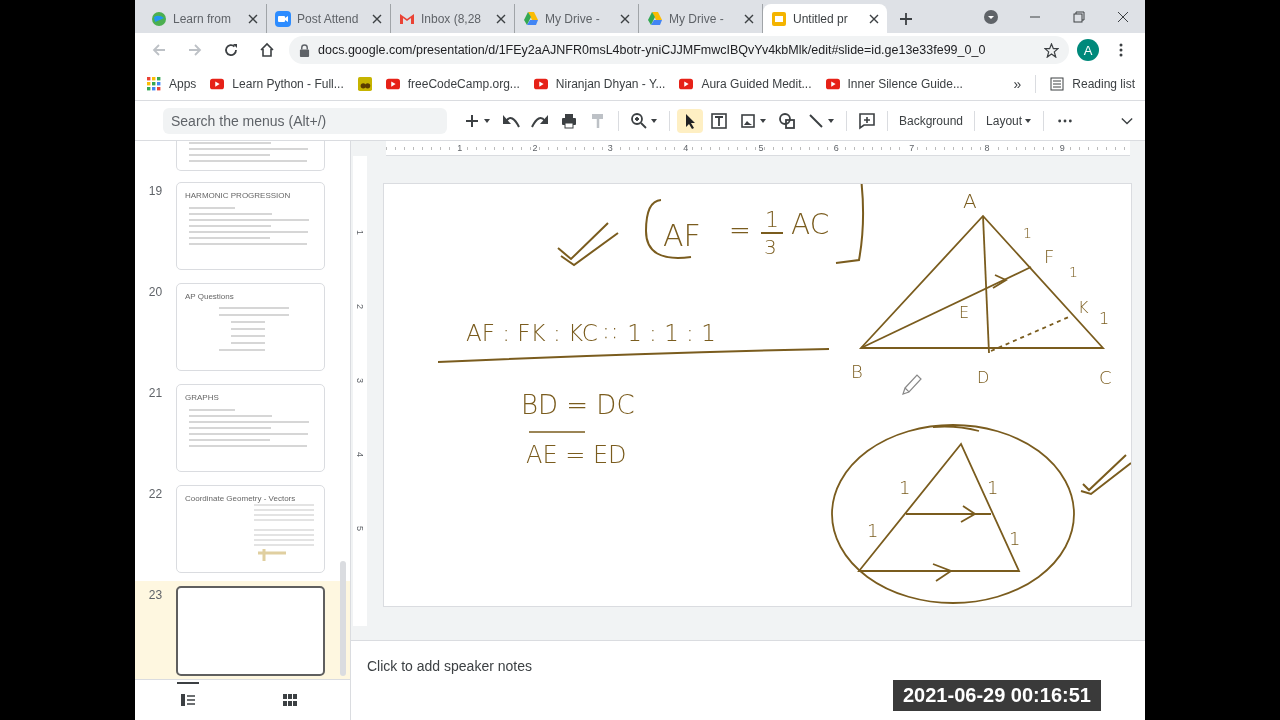 The width and height of the screenshot is (1280, 720). Describe the element at coordinates (155, 191) in the screenshot. I see `slide-number: 19` at that location.